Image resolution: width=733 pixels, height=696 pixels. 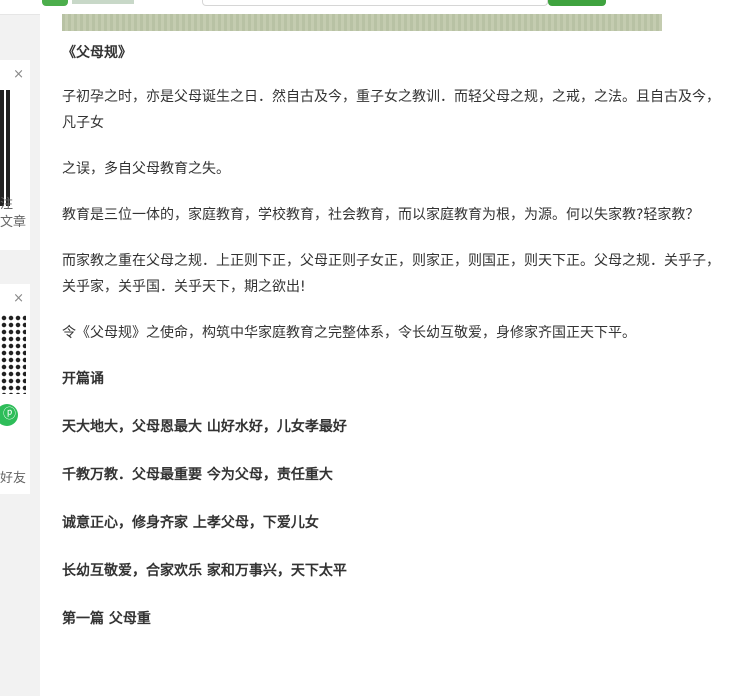 I want to click on site-header, so click(x=366, y=7).